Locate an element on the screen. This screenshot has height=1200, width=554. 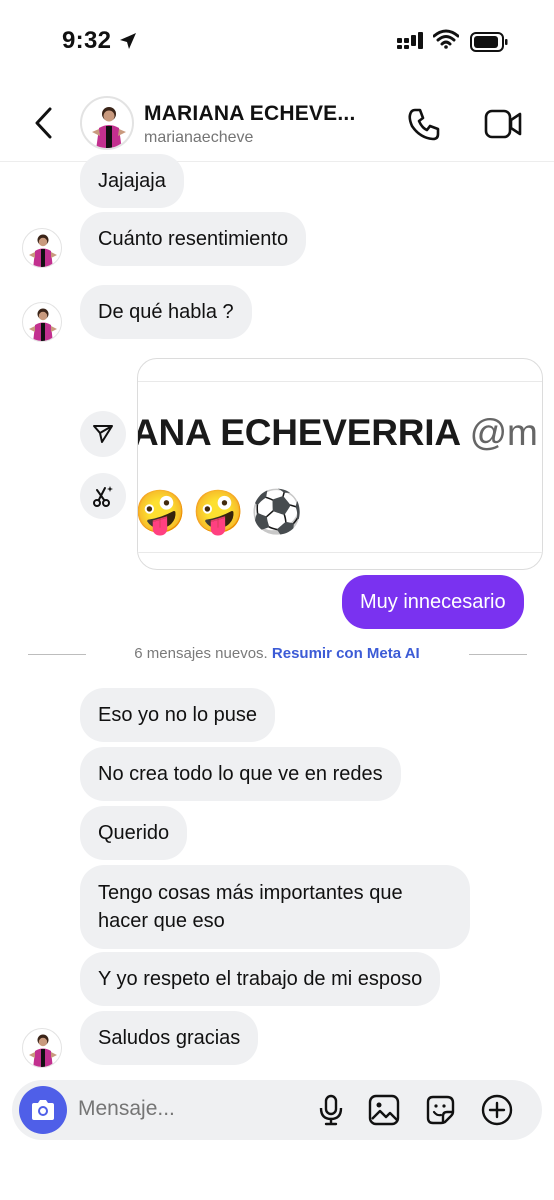
incoming-message: Y yo respeto el trabajo de mi esposo is located at coordinates (260, 979).